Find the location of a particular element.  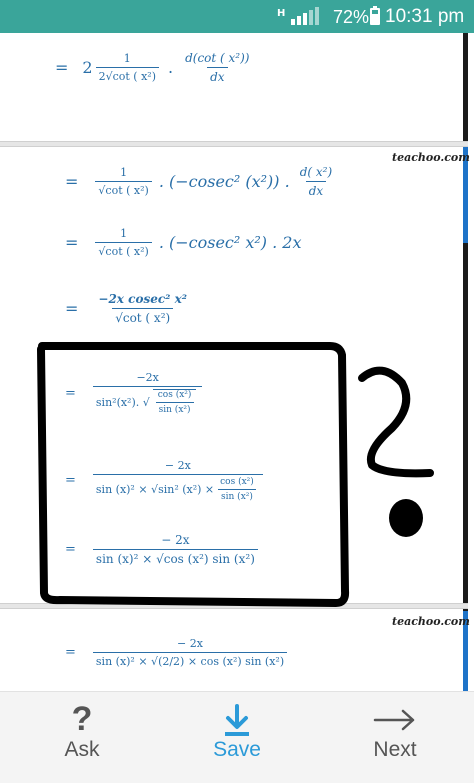

derivative-fraction: d( x²) dx is located at coordinates (316, 181).